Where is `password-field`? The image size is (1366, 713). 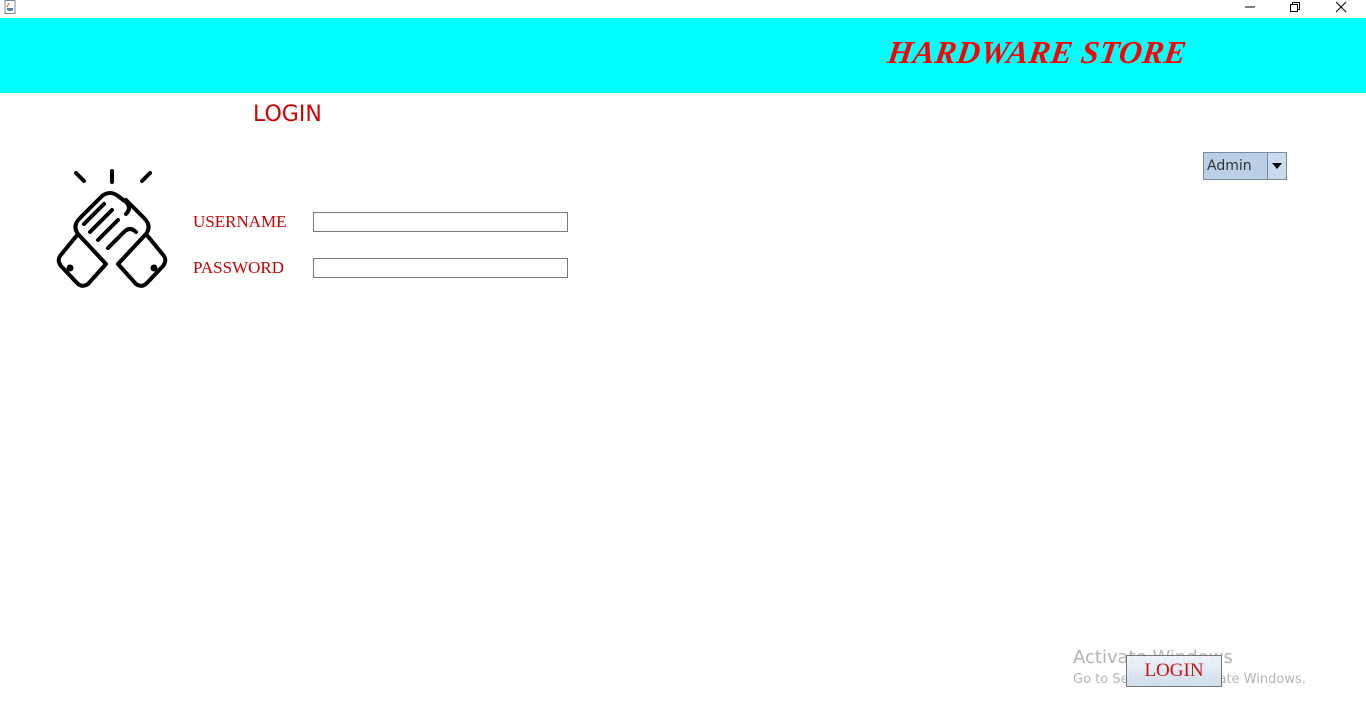 password-field is located at coordinates (440, 268).